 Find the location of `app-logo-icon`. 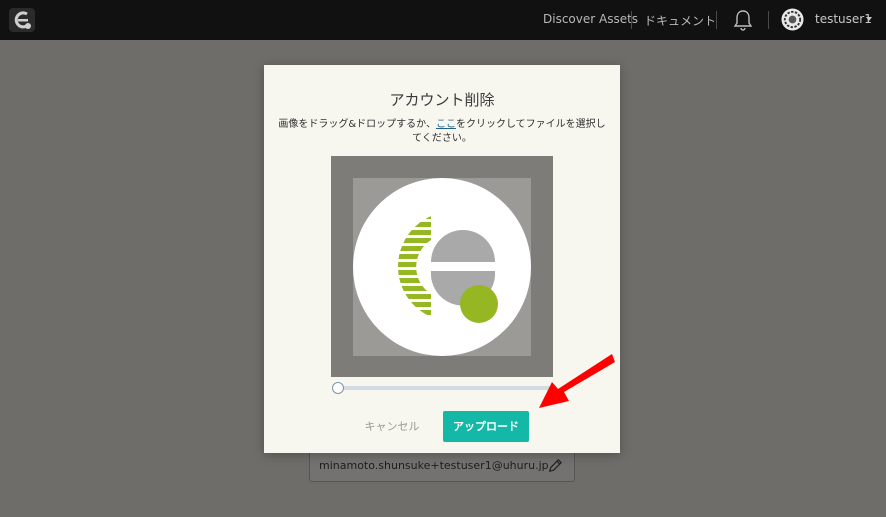

app-logo-icon is located at coordinates (22, 20).